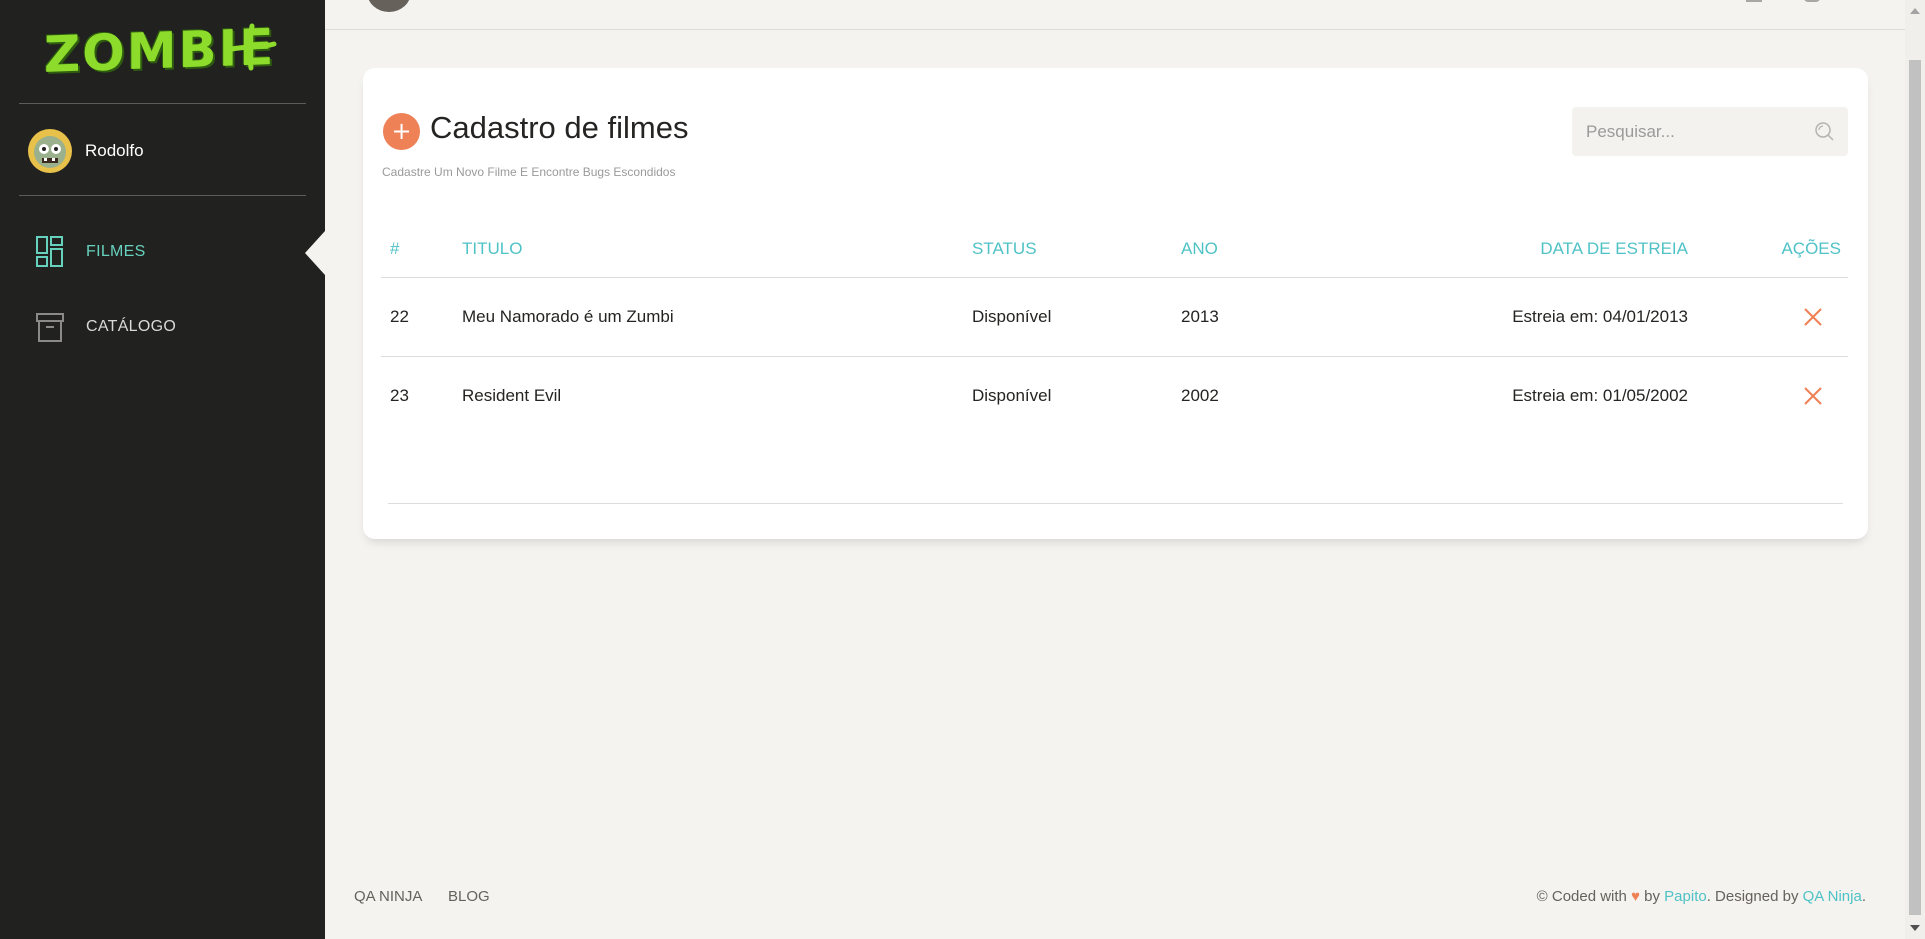  What do you see at coordinates (1200, 316) in the screenshot?
I see `cell-year: 2013` at bounding box center [1200, 316].